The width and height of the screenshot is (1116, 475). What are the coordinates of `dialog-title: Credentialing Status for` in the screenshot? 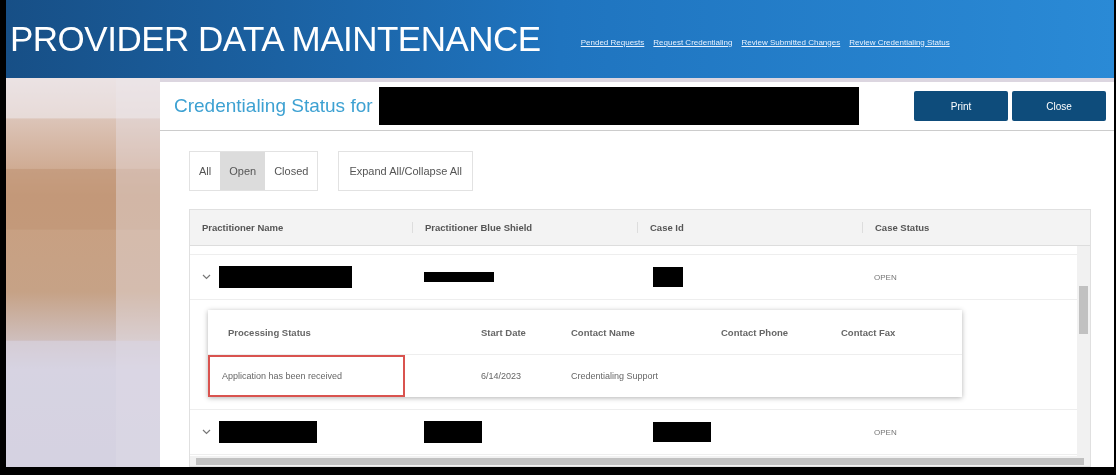 It's located at (273, 106).